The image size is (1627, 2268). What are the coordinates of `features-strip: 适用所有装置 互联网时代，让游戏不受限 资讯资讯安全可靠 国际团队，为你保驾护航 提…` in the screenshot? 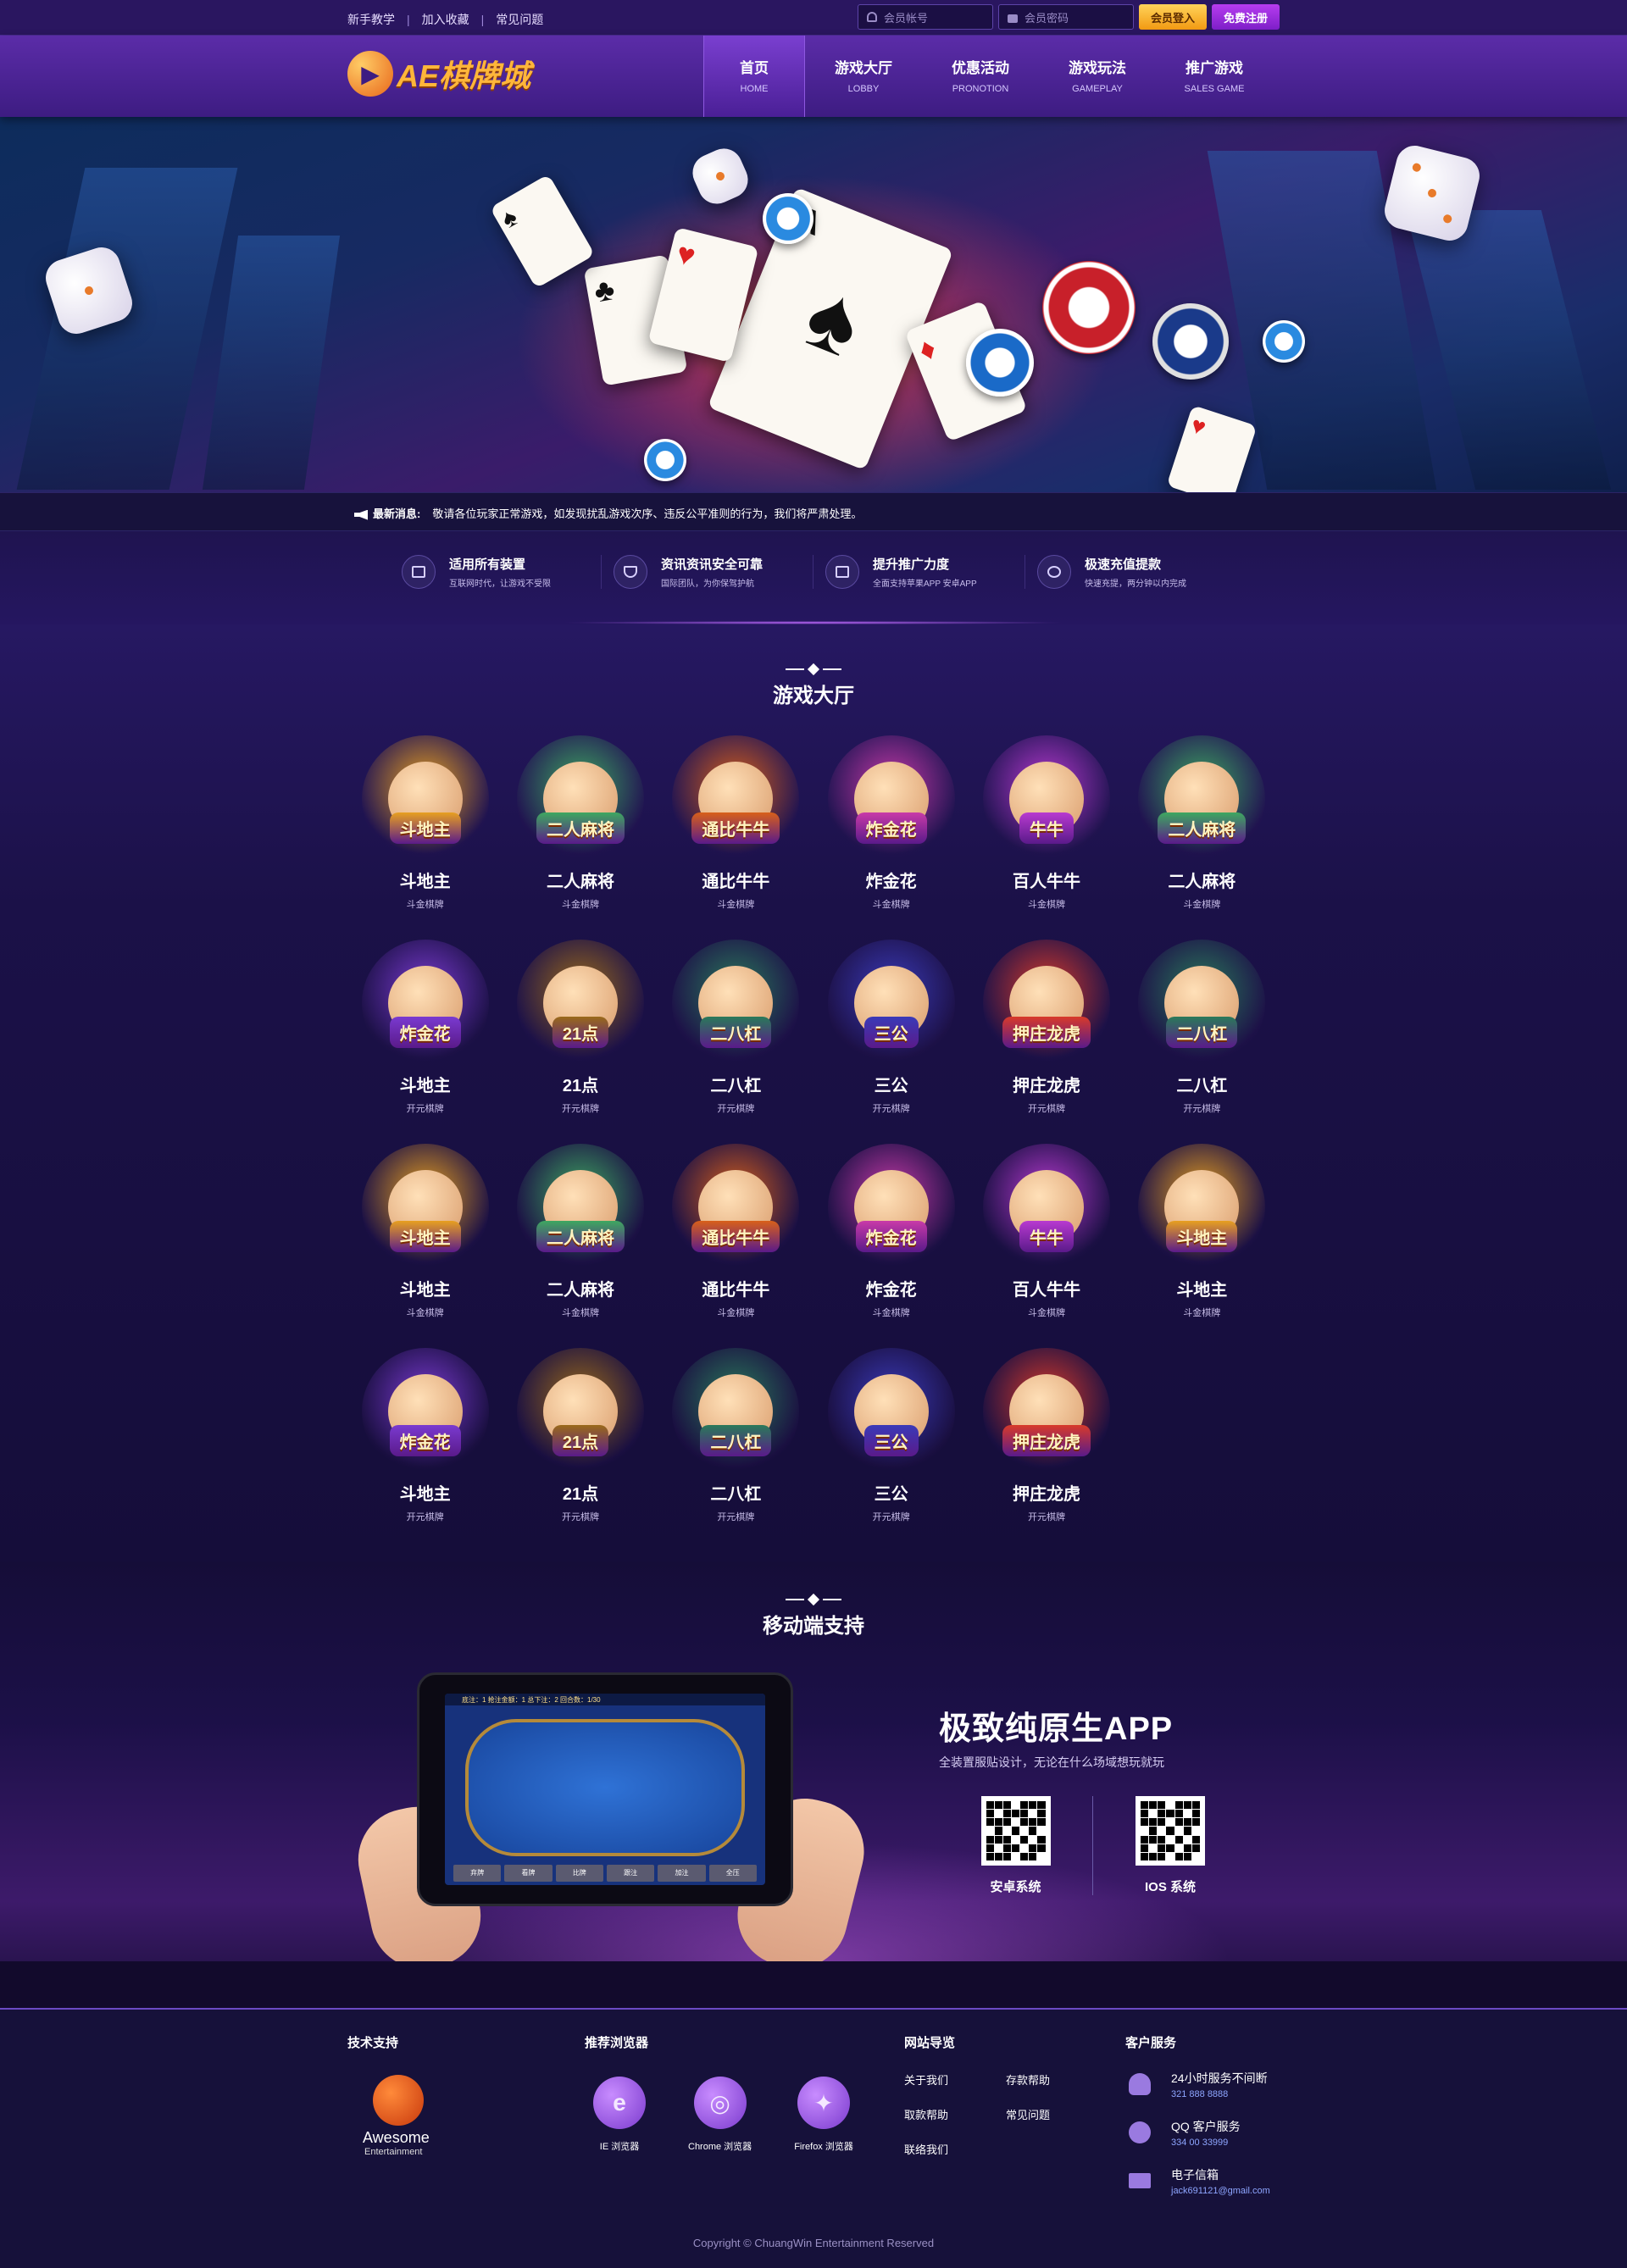 It's located at (814, 577).